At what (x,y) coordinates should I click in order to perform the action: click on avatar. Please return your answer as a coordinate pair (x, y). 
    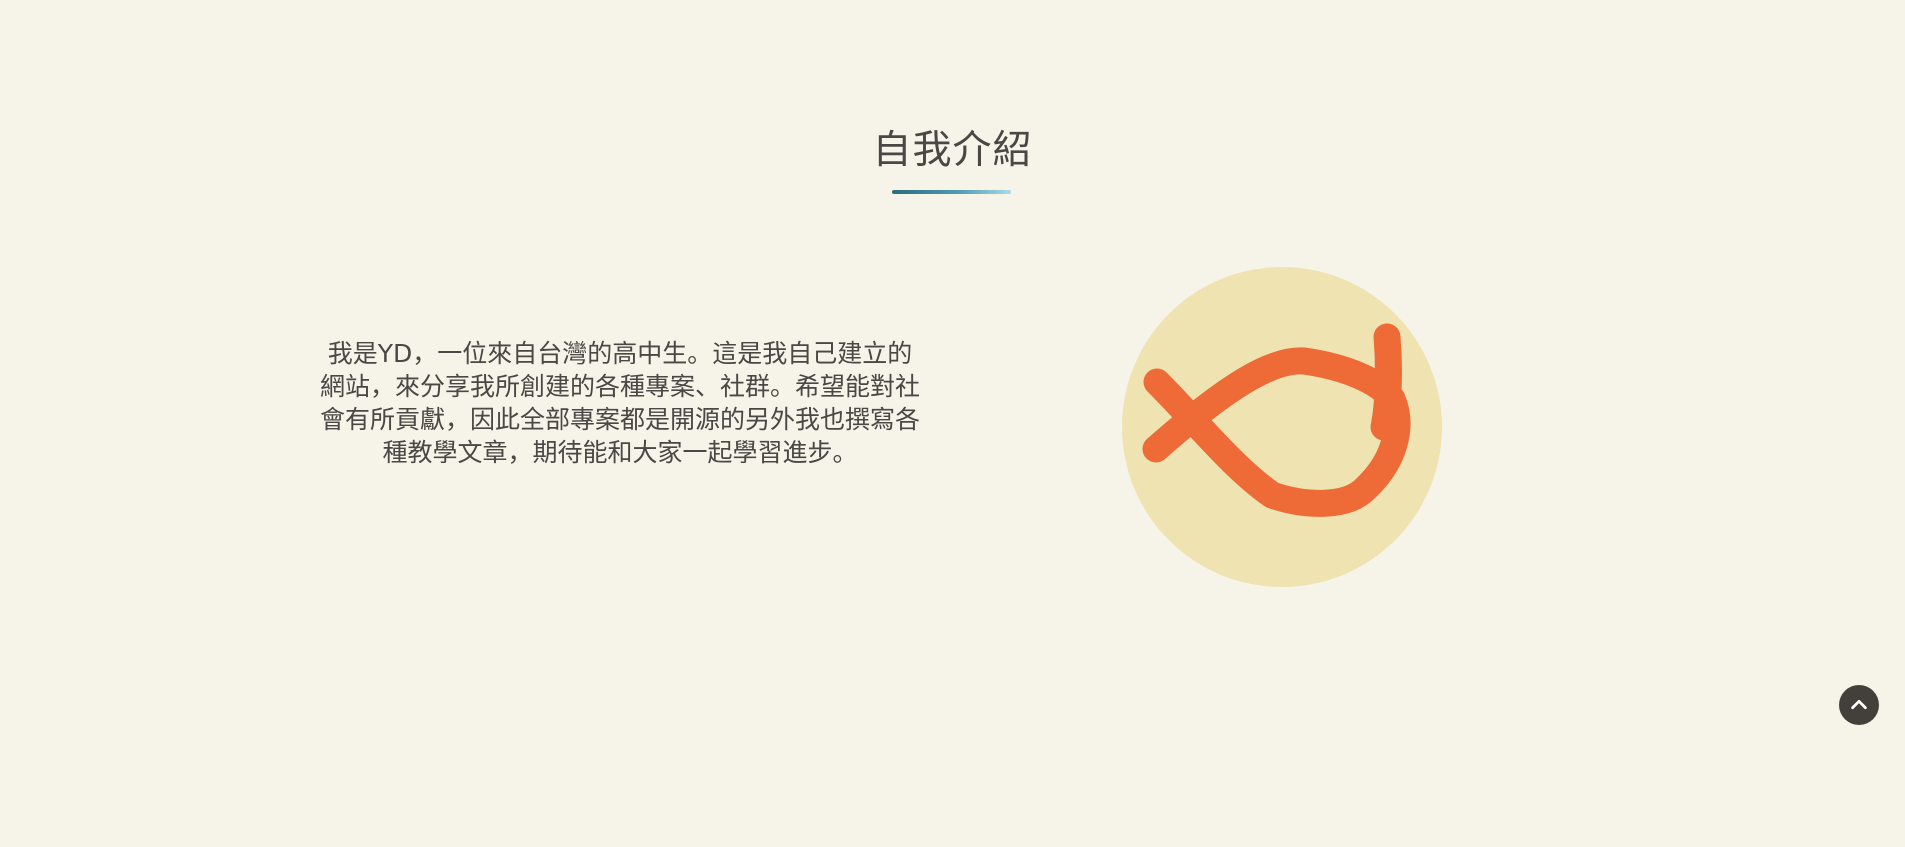
    Looking at the image, I should click on (1282, 427).